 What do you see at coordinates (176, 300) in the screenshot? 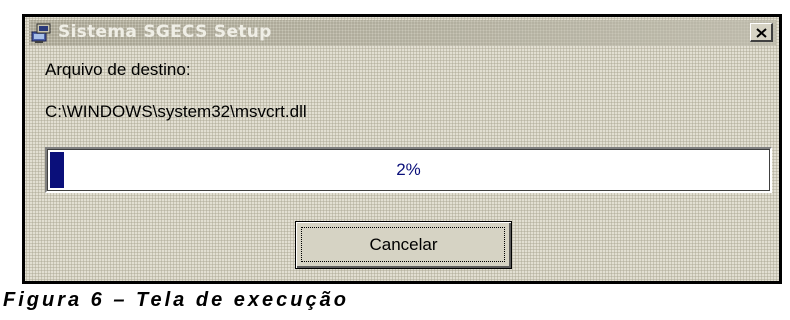
I see `figure-caption: Figura 6 – Tela de execução` at bounding box center [176, 300].